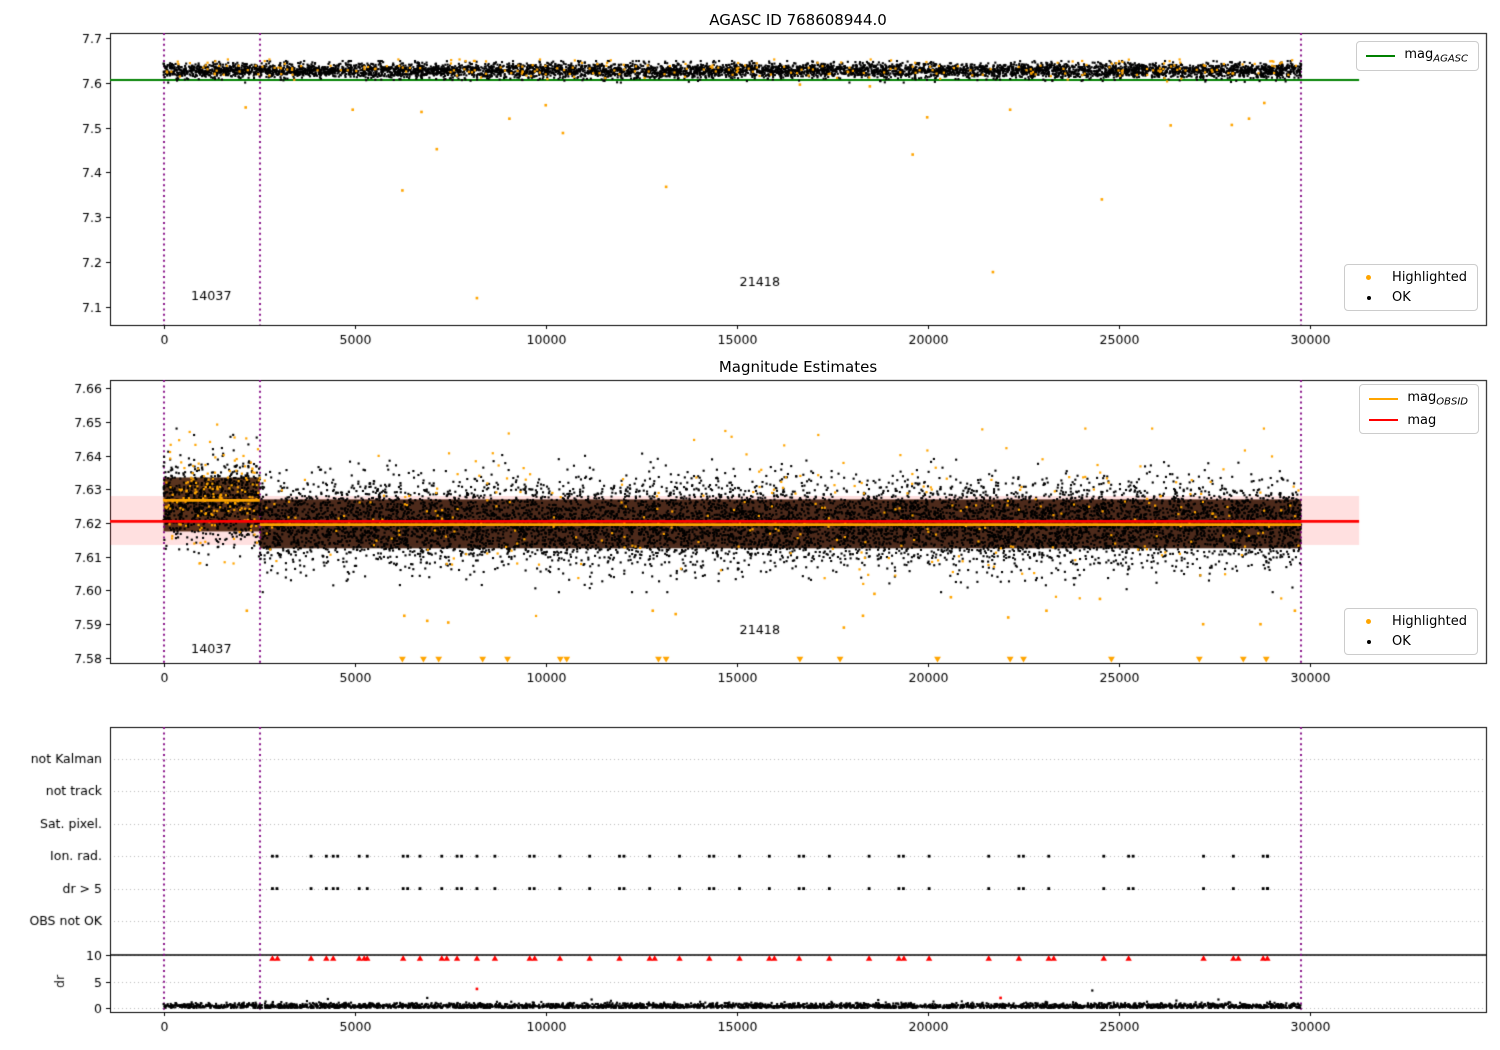 The width and height of the screenshot is (1500, 1050). What do you see at coordinates (1384, 399) in the screenshot?
I see `orange-line-swatch` at bounding box center [1384, 399].